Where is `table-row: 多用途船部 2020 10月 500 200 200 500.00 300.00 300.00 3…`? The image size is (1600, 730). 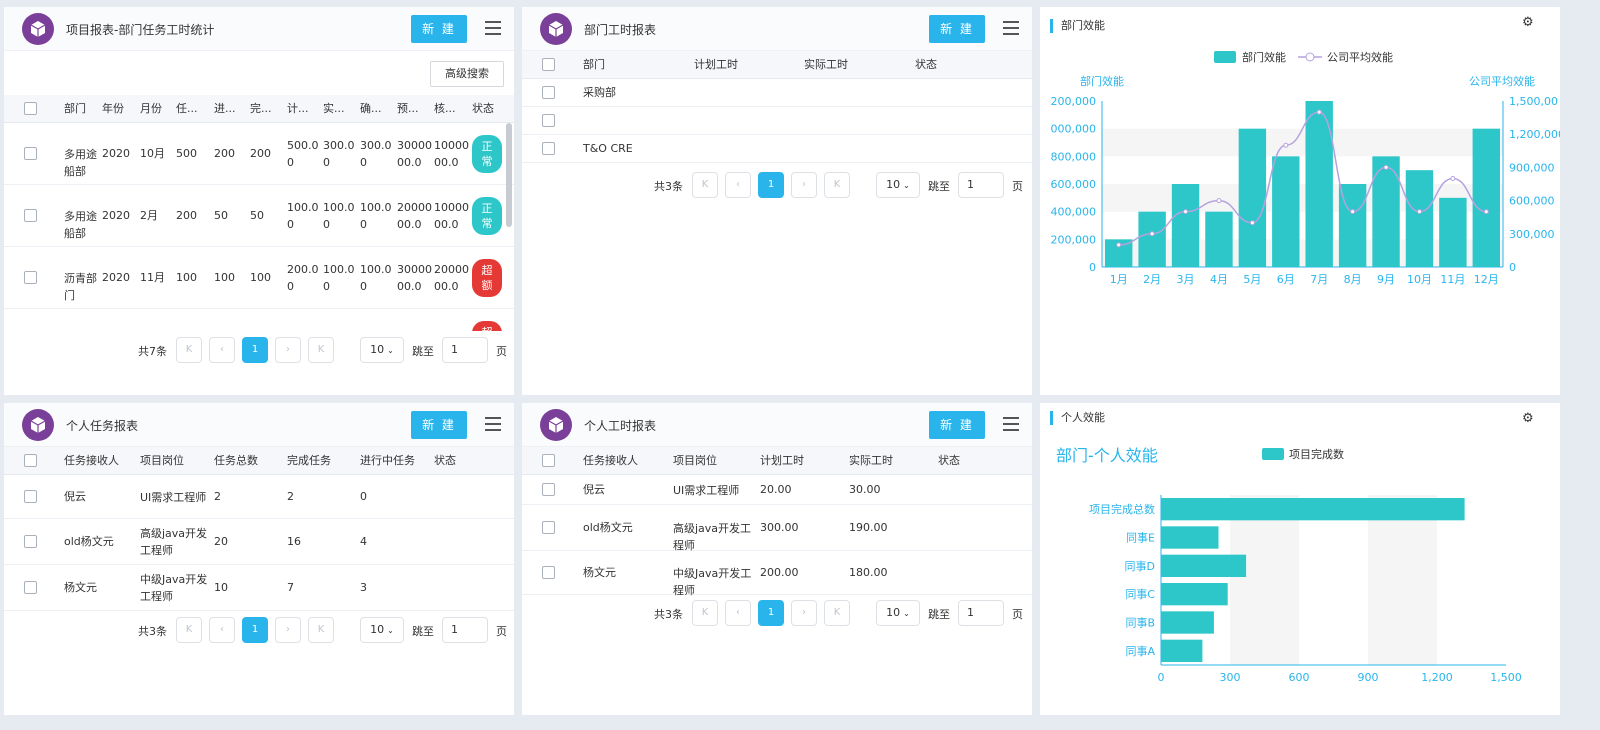 table-row: 多用途船部 2020 10月 500 200 200 500.00 300.00 300.00 3… is located at coordinates (259, 154).